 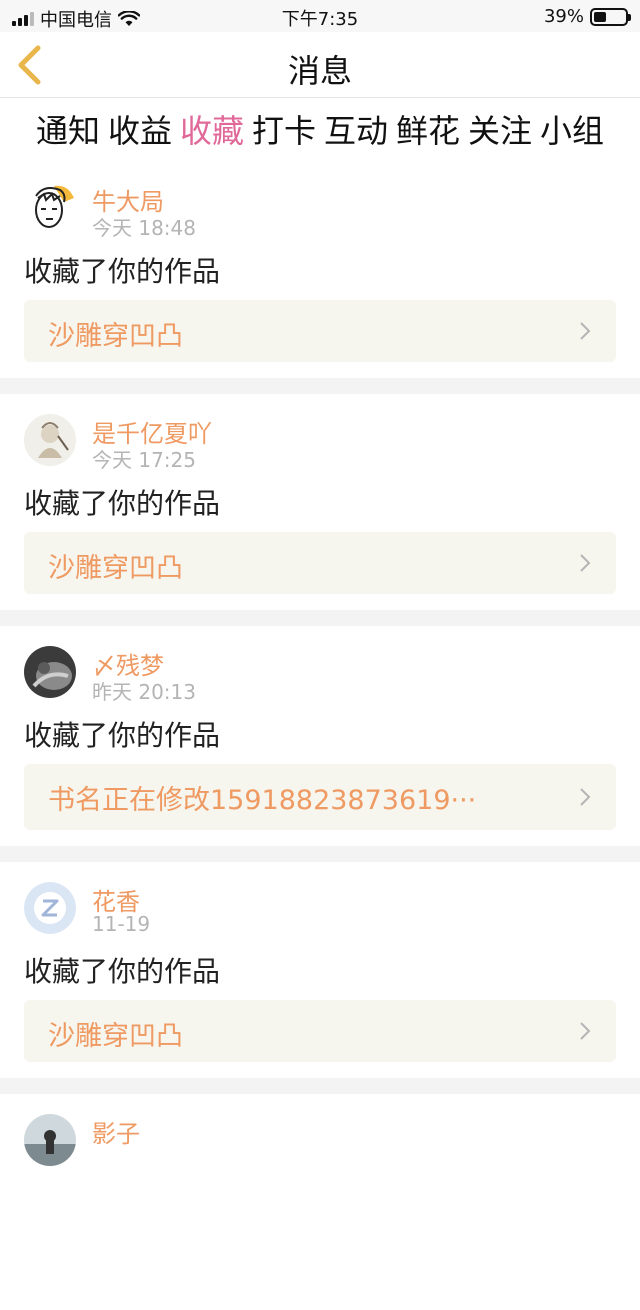 What do you see at coordinates (284, 130) in the screenshot?
I see `tab-checkin: 打卡` at bounding box center [284, 130].